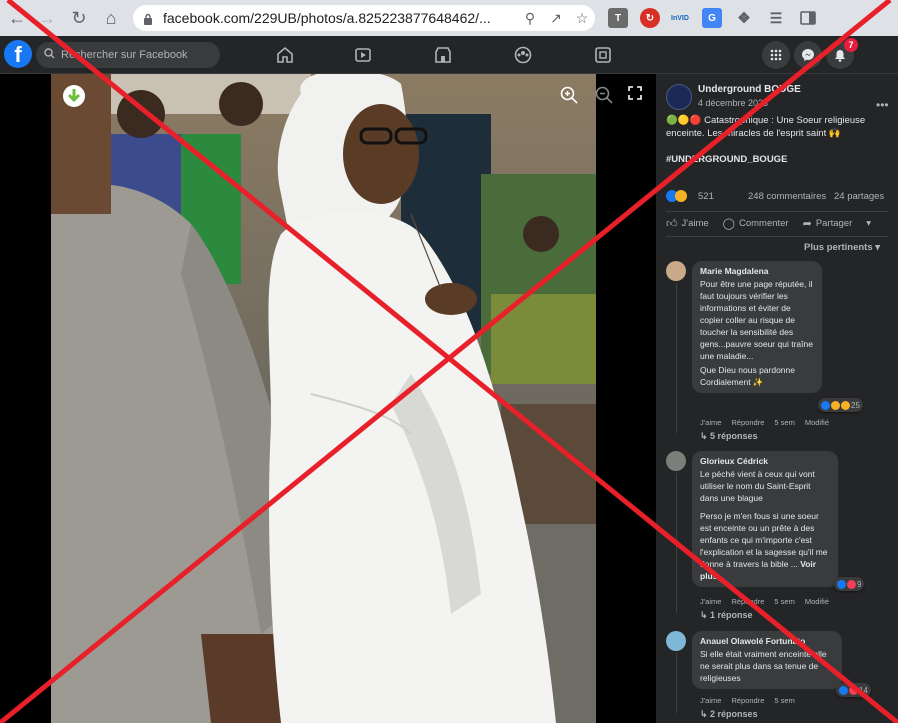 The image size is (898, 723). Describe the element at coordinates (808, 18) in the screenshot. I see `side-panel-icon` at that location.